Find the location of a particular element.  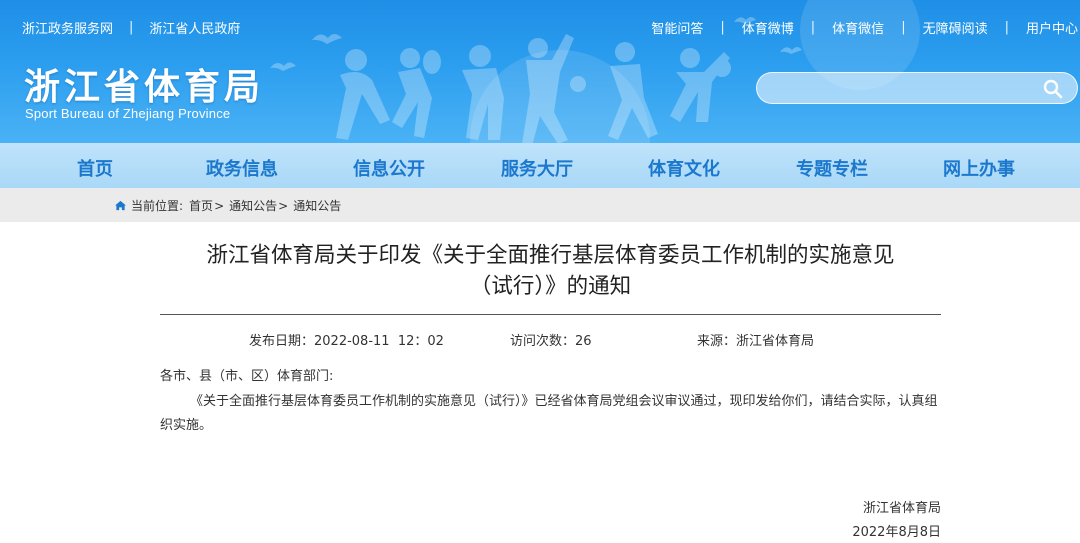

article-source-label: 来源： is located at coordinates (717, 341).